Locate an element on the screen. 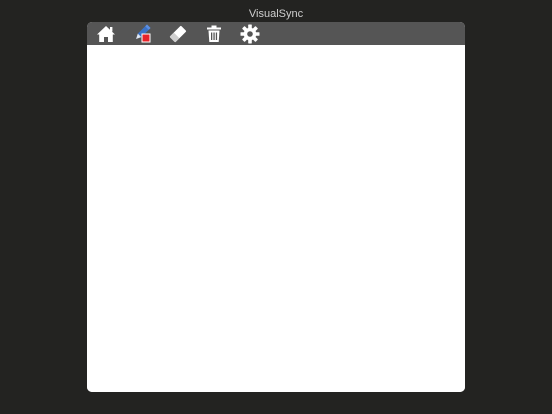  settings-button is located at coordinates (250, 34).